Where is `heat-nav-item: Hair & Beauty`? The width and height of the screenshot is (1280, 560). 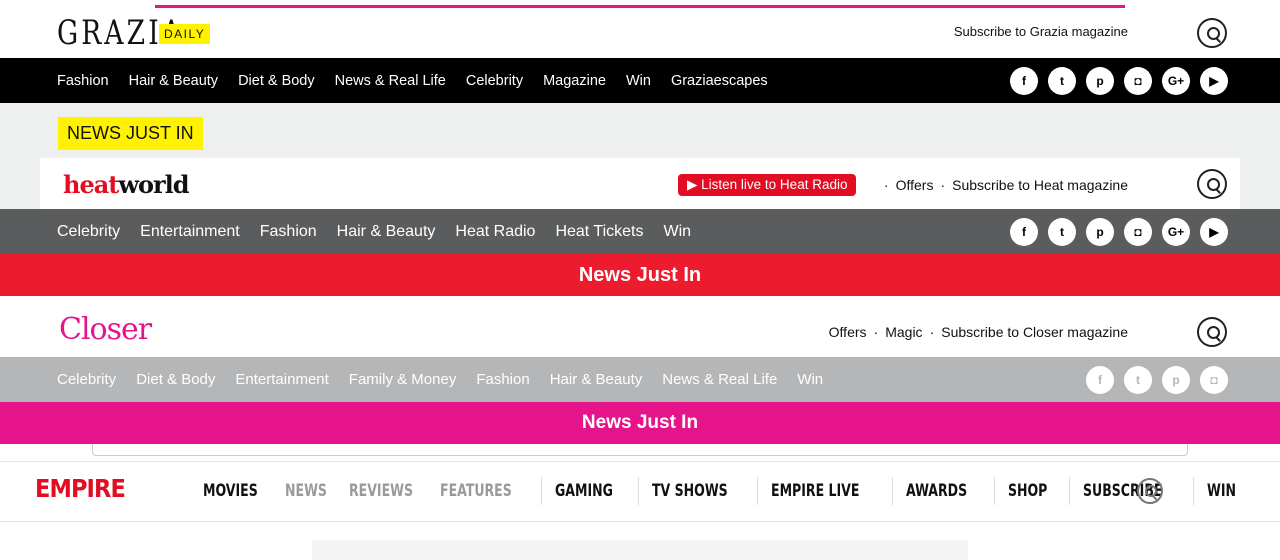
heat-nav-item: Hair & Beauty is located at coordinates (386, 232).